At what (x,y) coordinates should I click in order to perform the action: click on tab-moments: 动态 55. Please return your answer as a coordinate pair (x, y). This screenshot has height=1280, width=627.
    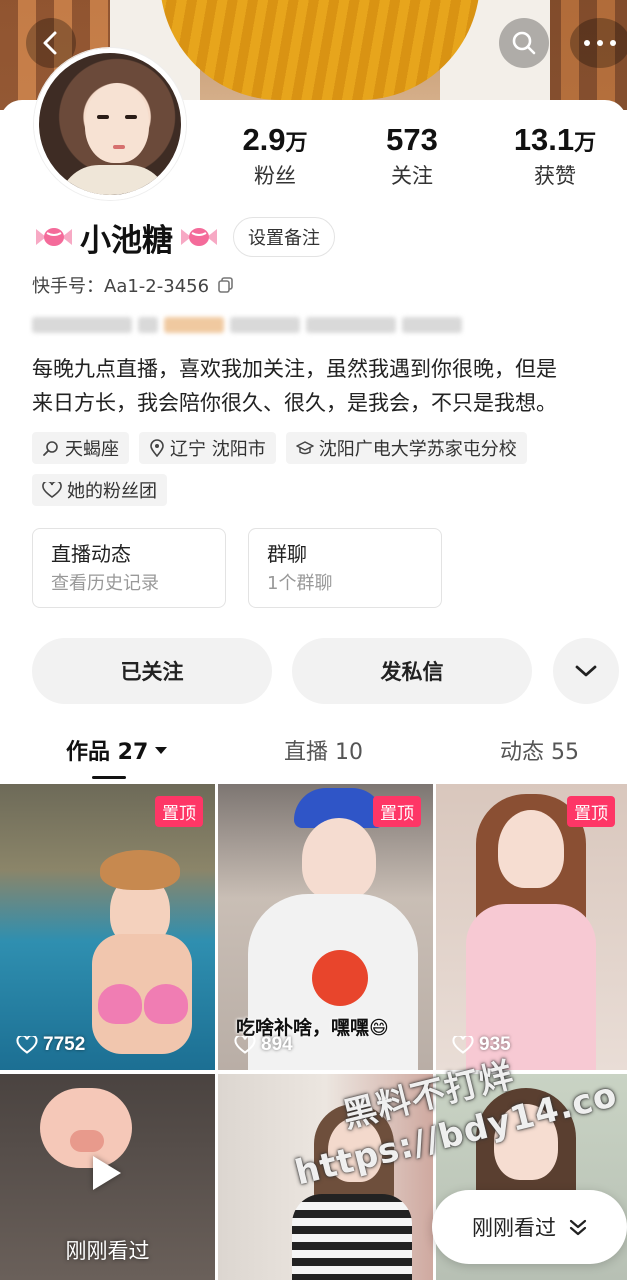
    Looking at the image, I should click on (539, 750).